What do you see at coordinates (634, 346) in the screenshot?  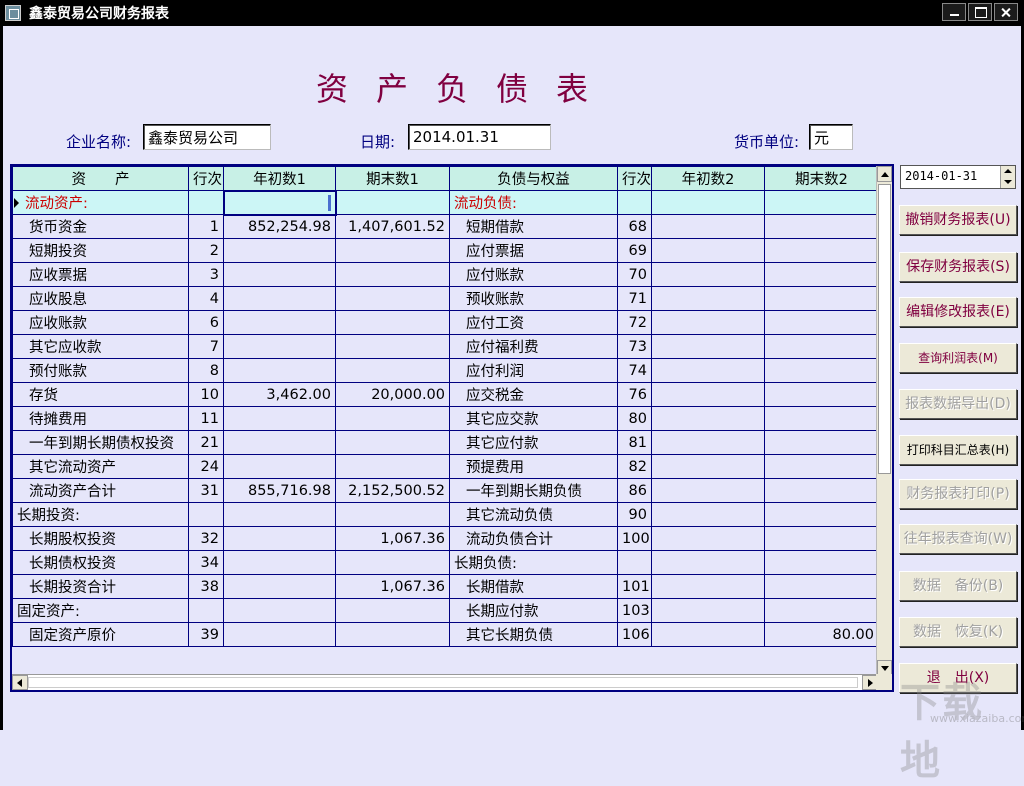 I see `liability-line-no: 73` at bounding box center [634, 346].